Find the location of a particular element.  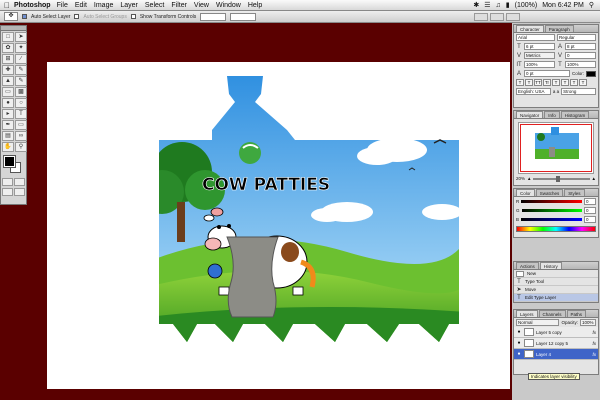

move-tool-preset-icon: ✥ is located at coordinates (11, 16).